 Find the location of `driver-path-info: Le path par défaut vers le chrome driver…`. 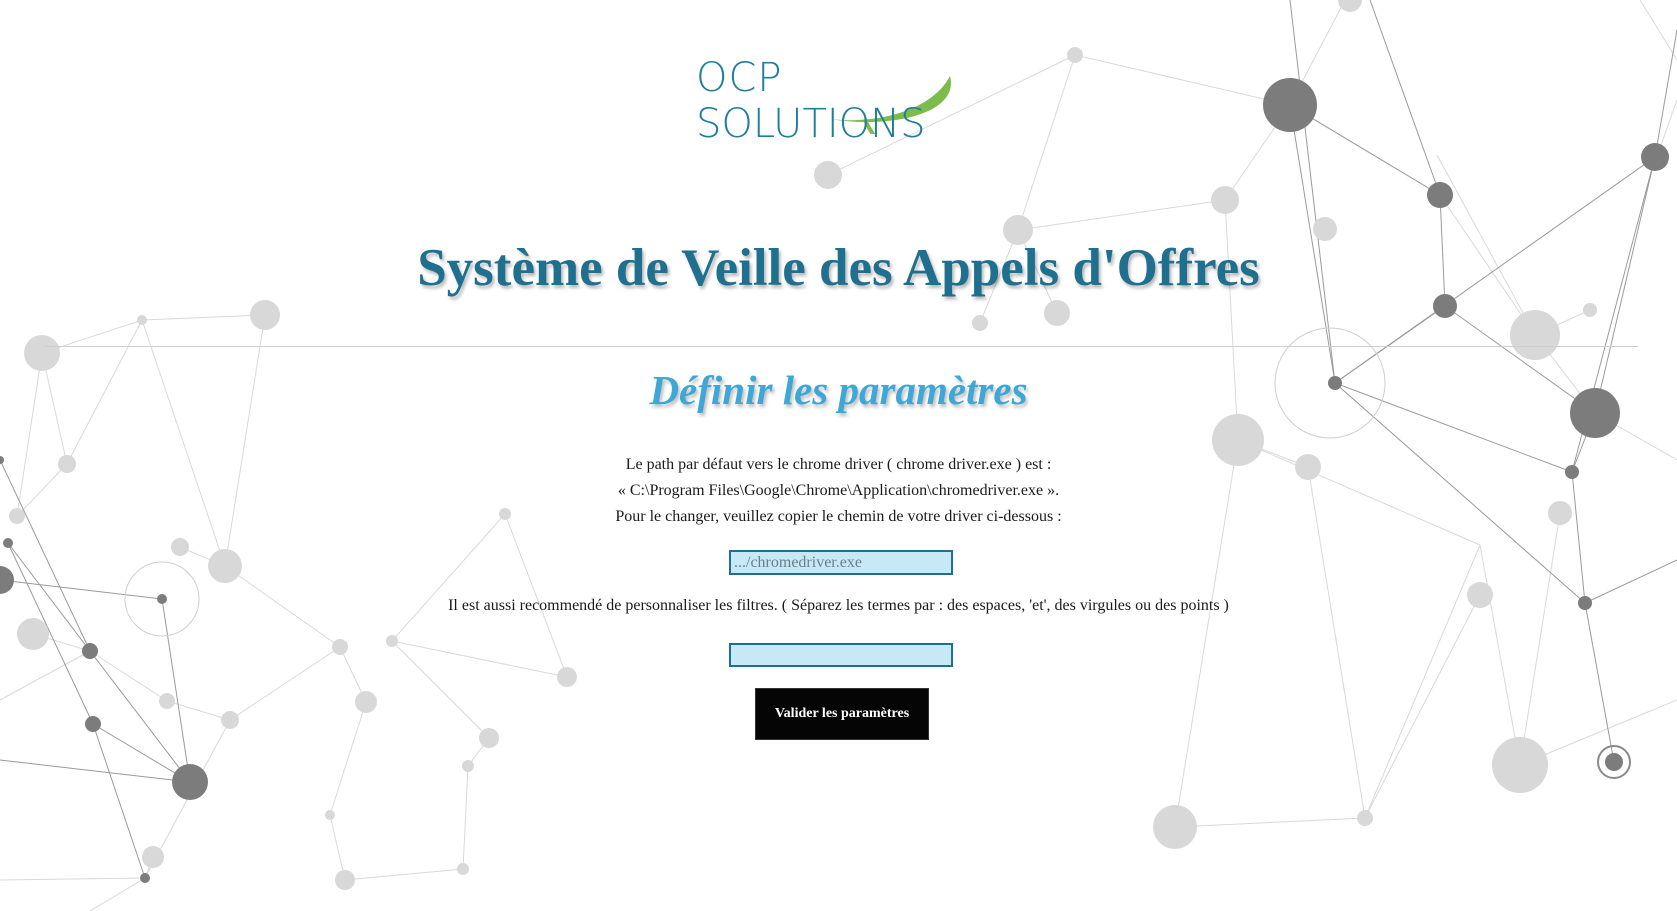

driver-path-info: Le path par défaut vers le chrome driver… is located at coordinates (838, 491).